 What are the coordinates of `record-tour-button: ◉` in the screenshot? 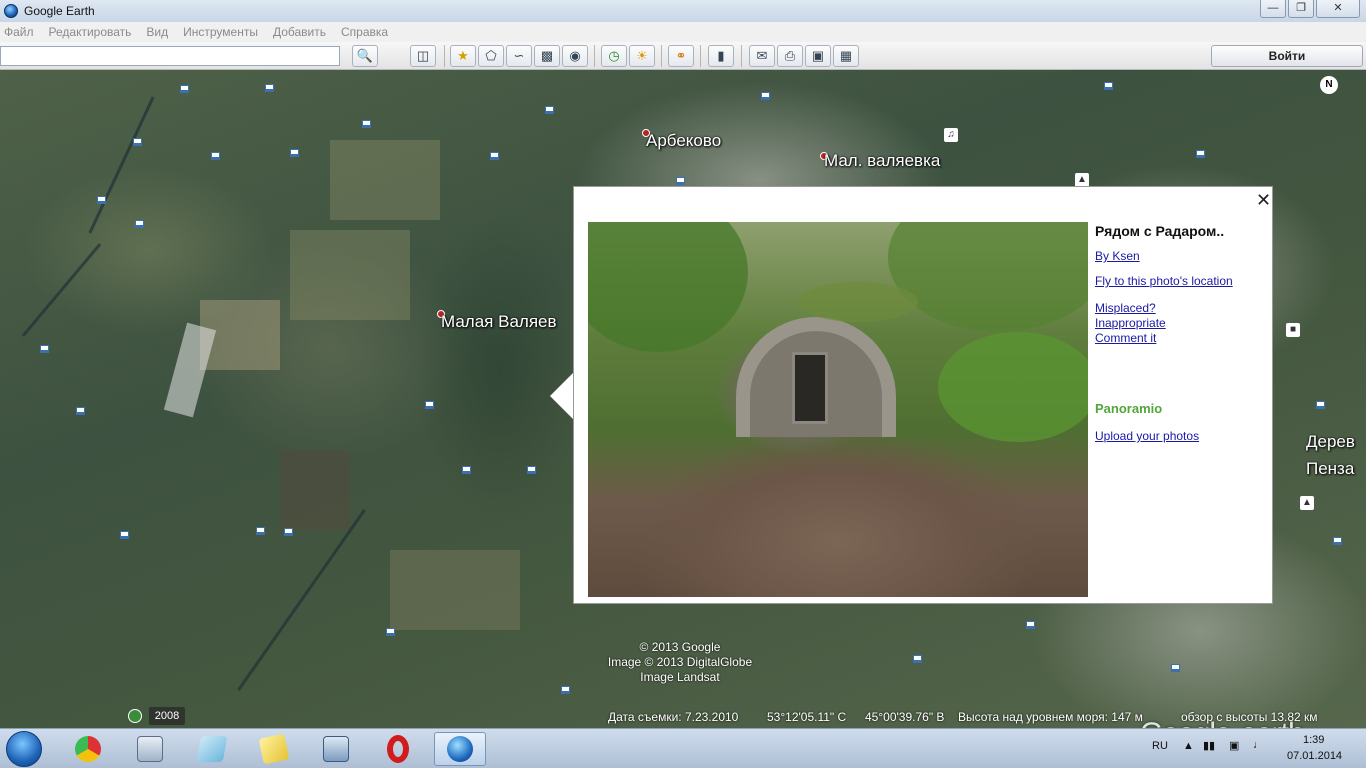 It's located at (575, 56).